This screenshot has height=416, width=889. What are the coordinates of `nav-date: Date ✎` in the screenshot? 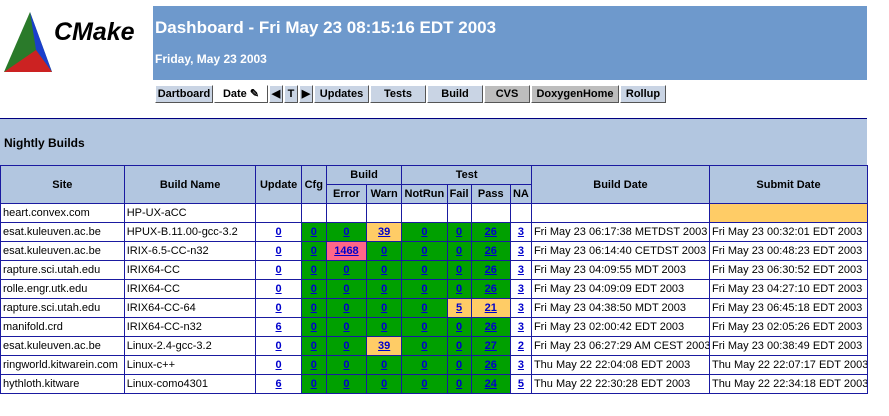 It's located at (241, 94).